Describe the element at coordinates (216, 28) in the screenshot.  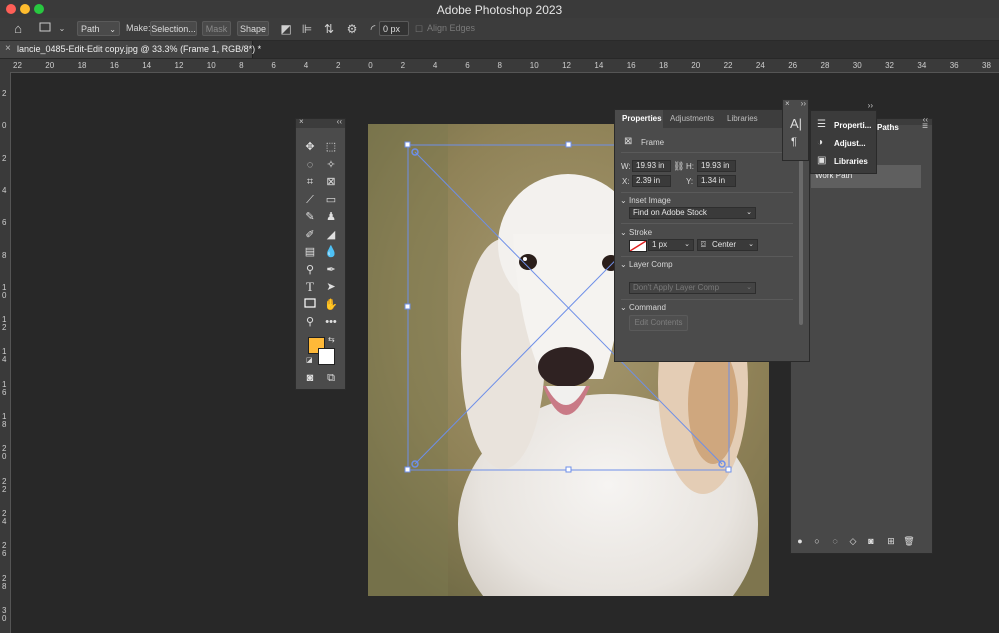
I see `mask-button: Mask` at that location.